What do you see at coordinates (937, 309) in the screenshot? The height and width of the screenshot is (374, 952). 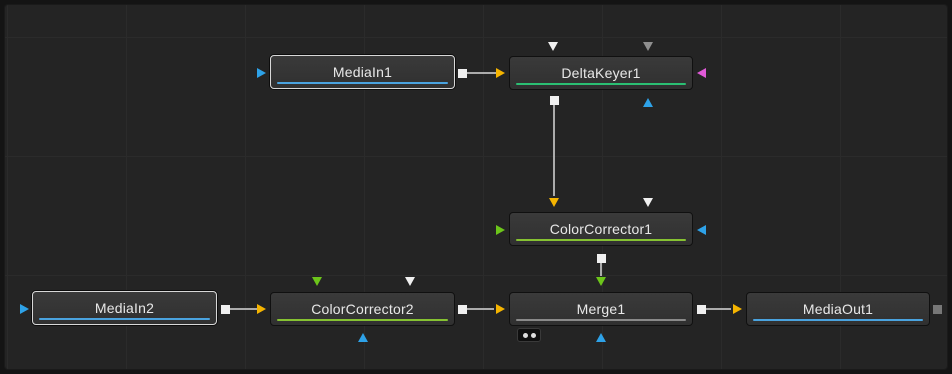 I see `mediaout1-output-port` at bounding box center [937, 309].